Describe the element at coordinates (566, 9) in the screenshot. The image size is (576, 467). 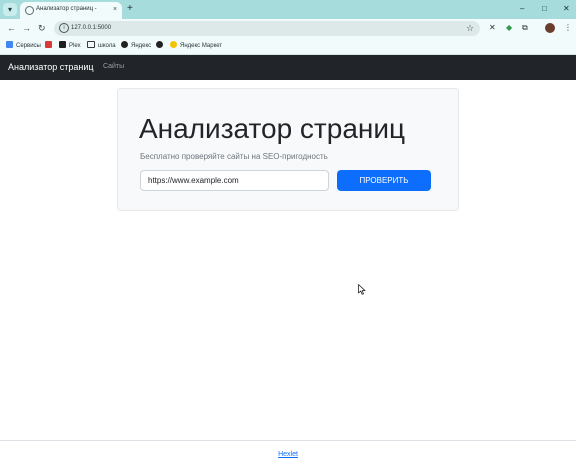
I see `close-window-button: ✕` at that location.